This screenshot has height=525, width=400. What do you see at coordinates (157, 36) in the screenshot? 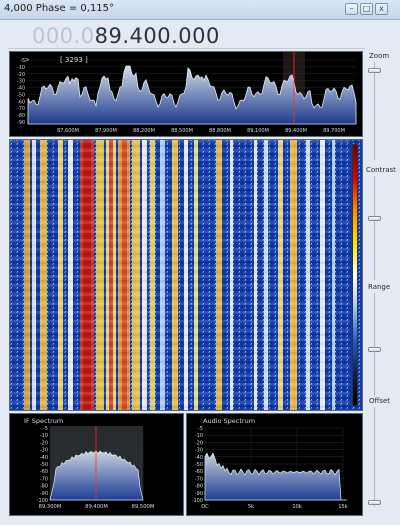
I see `frequency-value: 89.400.000` at bounding box center [157, 36].